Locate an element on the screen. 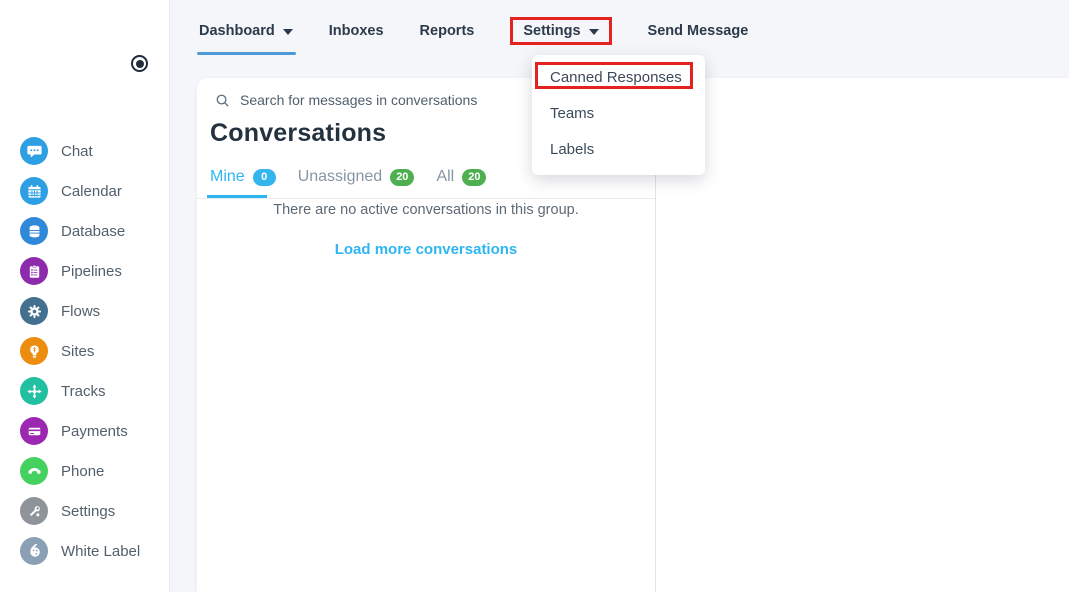 This screenshot has height=592, width=1069. nav-item-reports: Reports is located at coordinates (447, 31).